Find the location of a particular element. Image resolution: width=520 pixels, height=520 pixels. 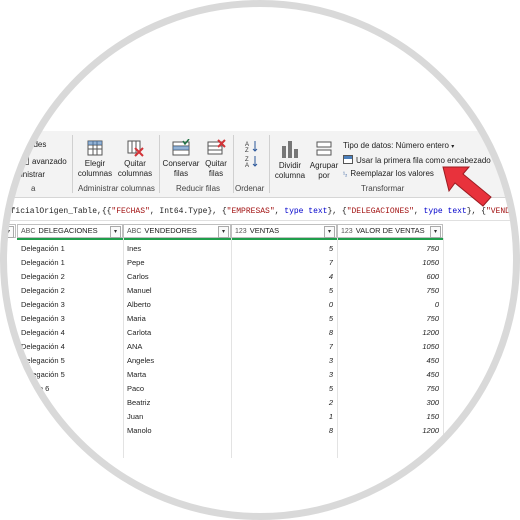

table-row: Delegación 3 Maria 5 750 is located at coordinates (260, 319).